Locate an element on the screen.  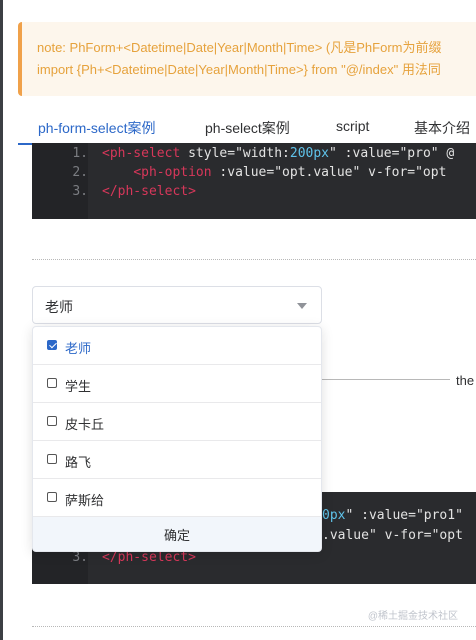
select-value: 老师 is located at coordinates (59, 307).